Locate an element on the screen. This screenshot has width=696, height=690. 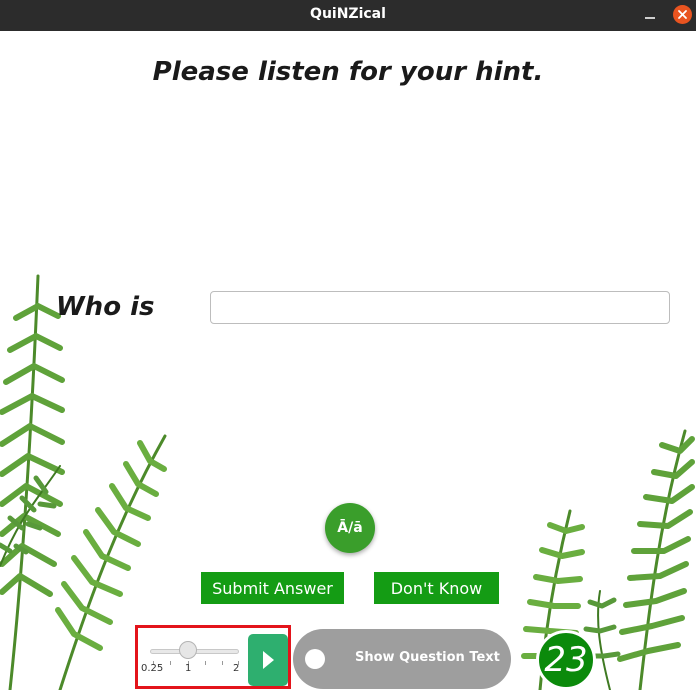
show-question-toggle: Show Question Text is located at coordinates (402, 659).